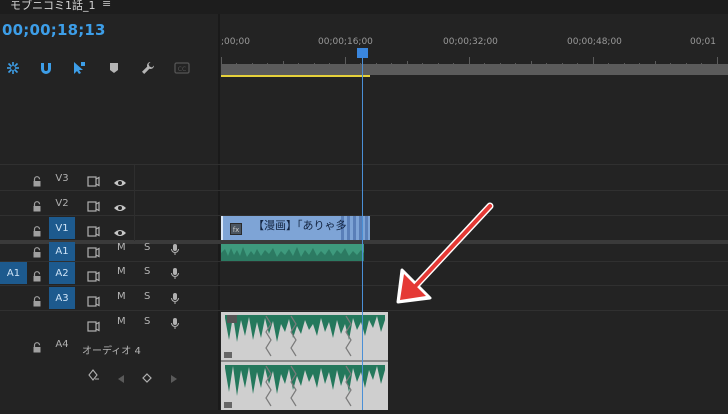 The width and height of the screenshot is (728, 414). Describe the element at coordinates (62, 203) in the screenshot. I see `track-label-v2: V2` at that location.